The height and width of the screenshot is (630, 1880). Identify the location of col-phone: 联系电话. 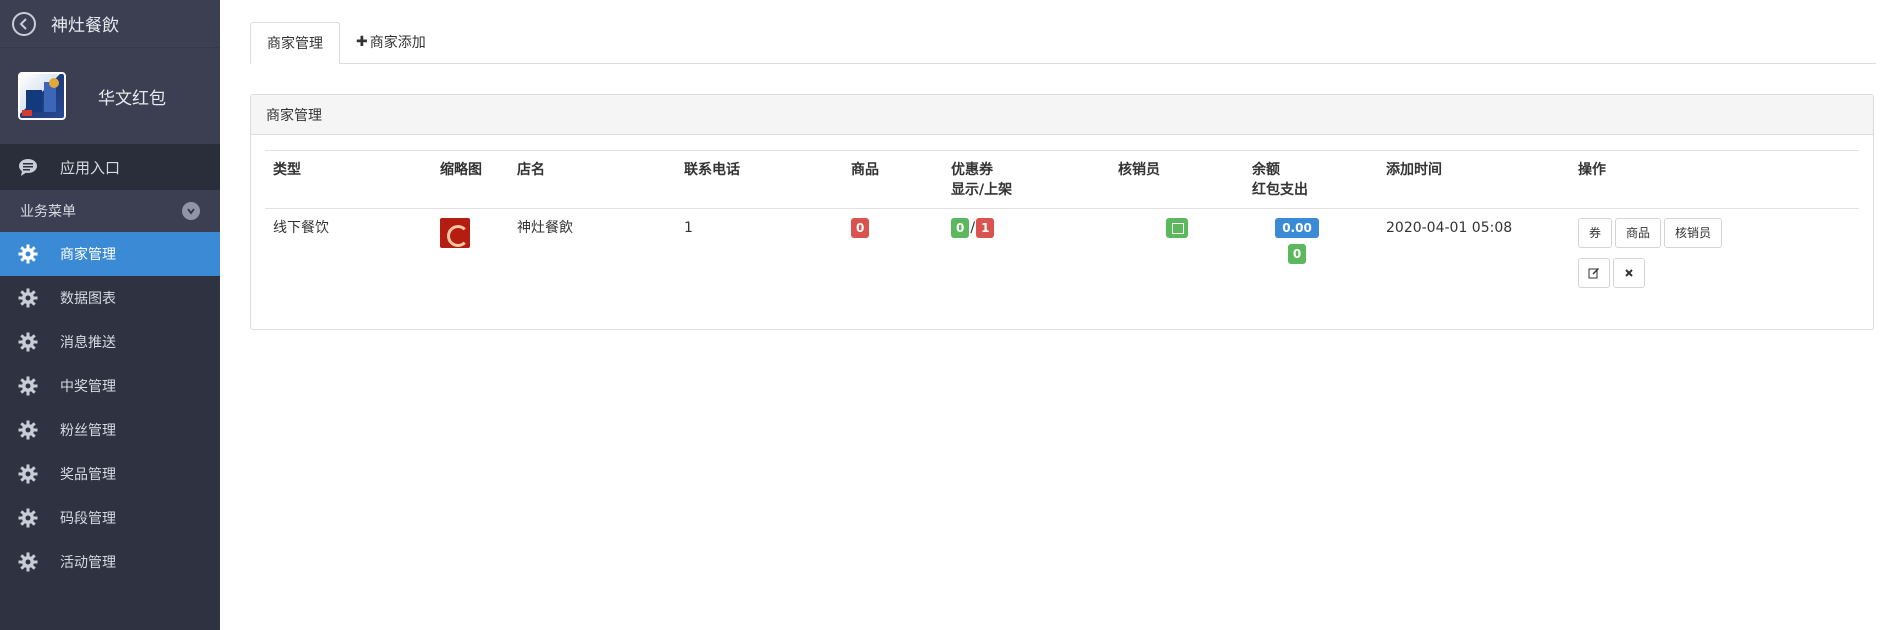
(759, 179).